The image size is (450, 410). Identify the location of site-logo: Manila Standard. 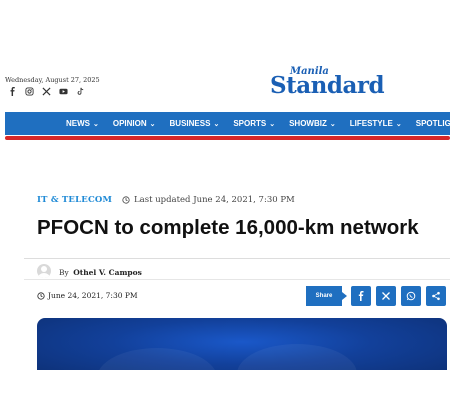
(333, 82).